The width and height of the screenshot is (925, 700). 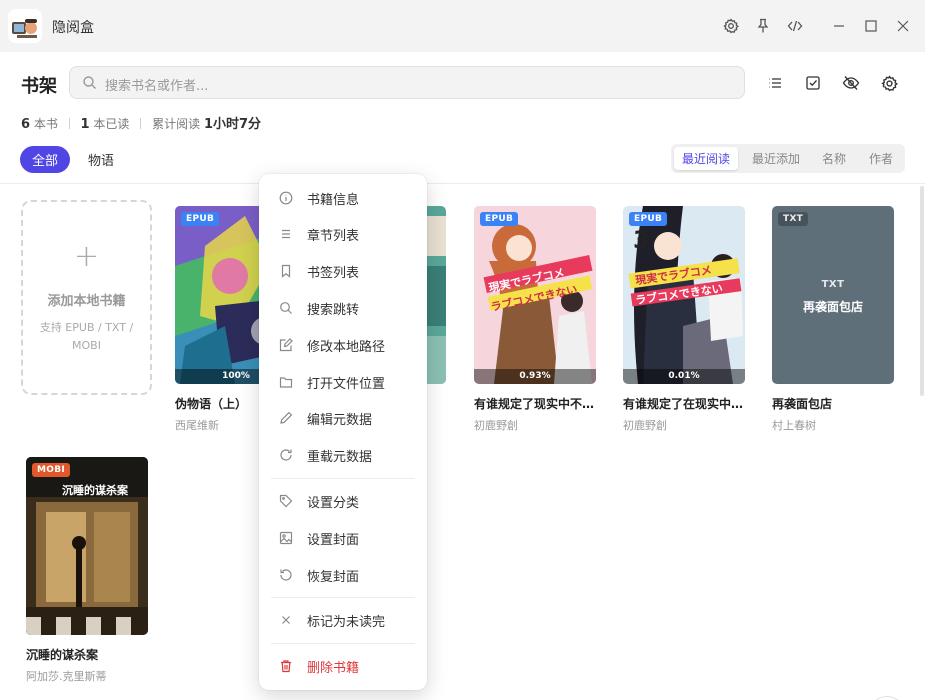 What do you see at coordinates (462, 26) in the screenshot?
I see `title-bar: 隐阅盒` at bounding box center [462, 26].